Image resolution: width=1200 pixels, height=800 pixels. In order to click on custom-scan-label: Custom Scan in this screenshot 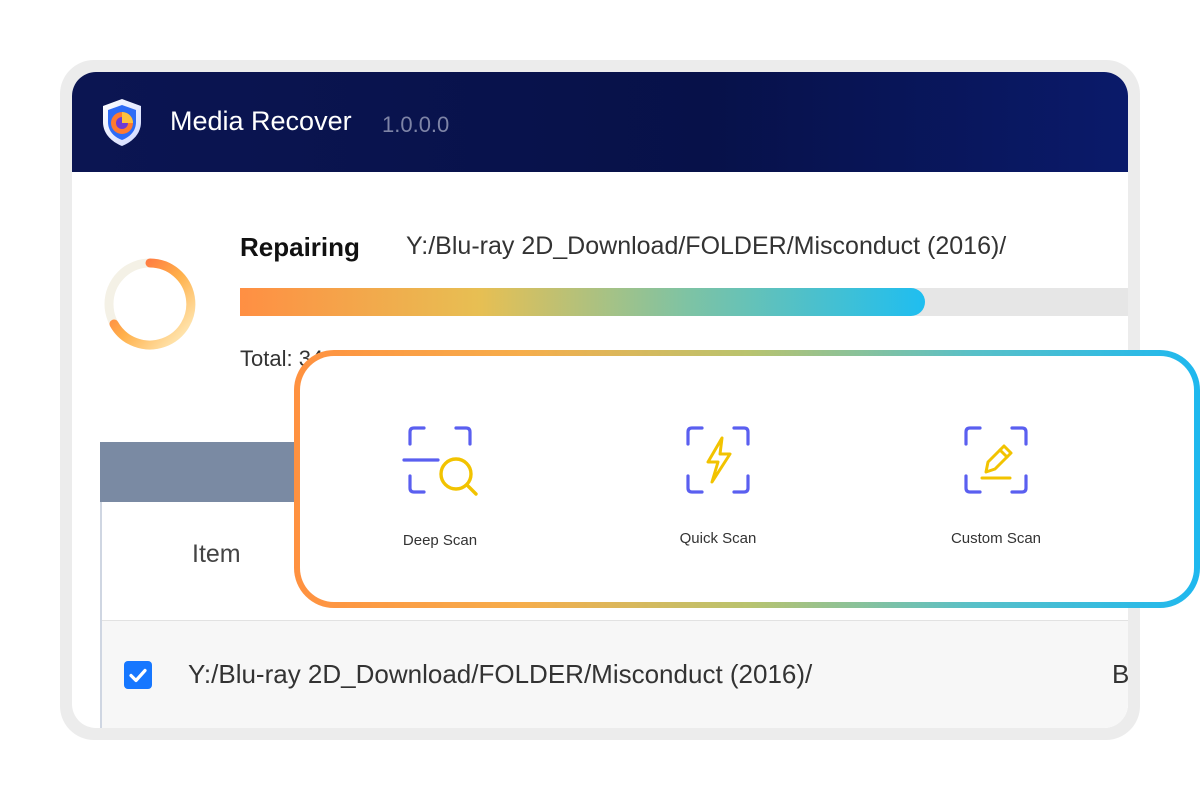, I will do `click(996, 538)`.